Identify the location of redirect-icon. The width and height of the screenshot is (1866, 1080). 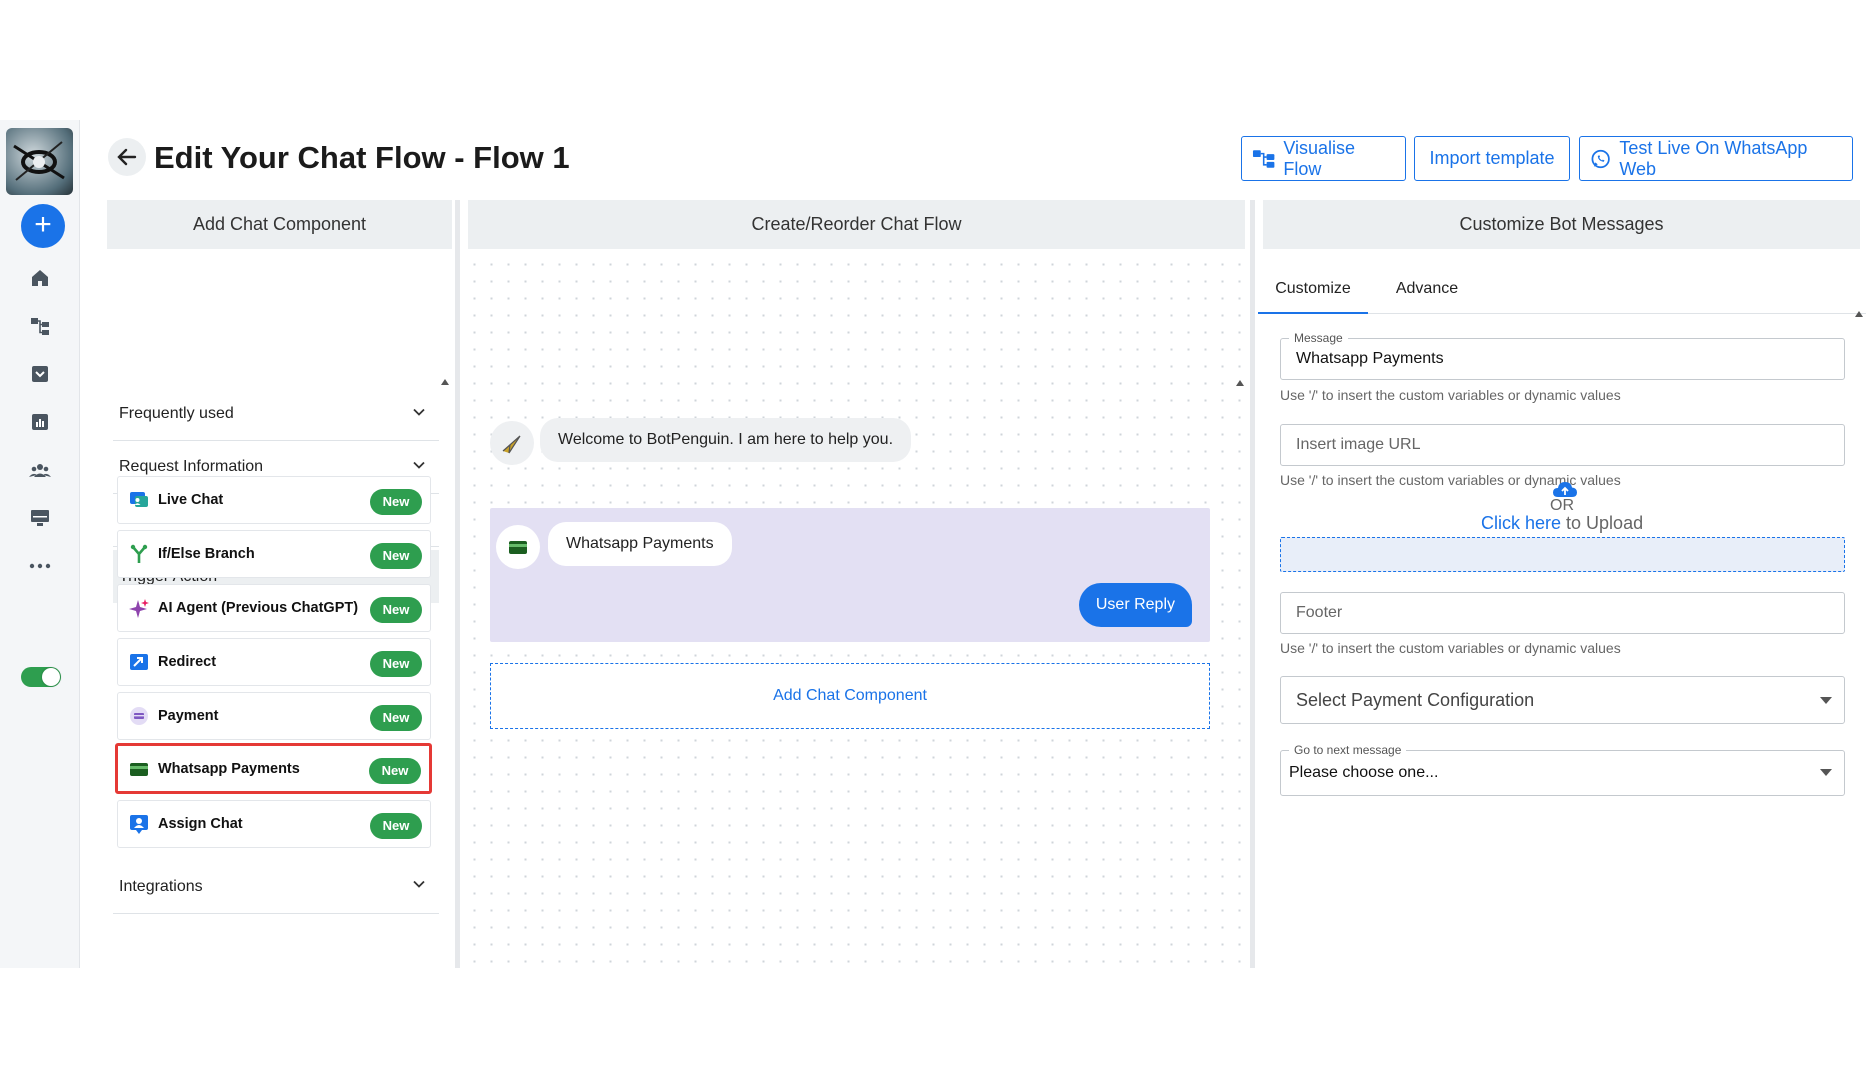
(139, 662).